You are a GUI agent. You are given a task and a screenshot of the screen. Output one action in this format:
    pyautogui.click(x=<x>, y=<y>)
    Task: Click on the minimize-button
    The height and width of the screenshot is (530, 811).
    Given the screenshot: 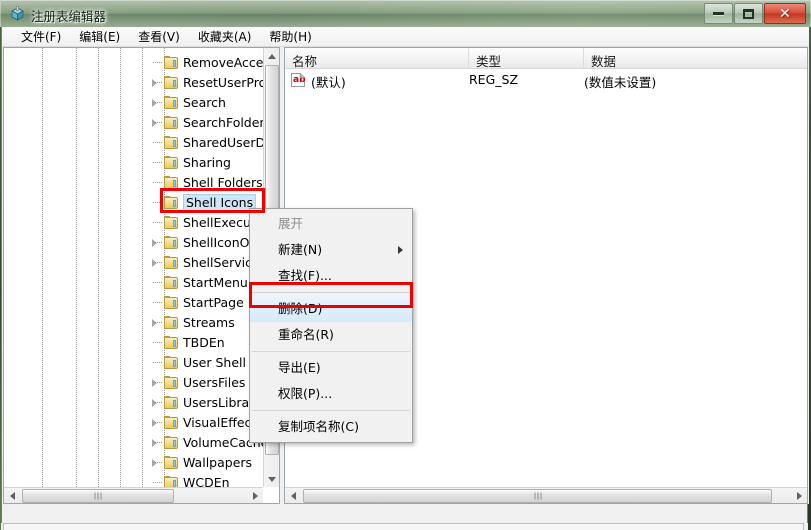 What is the action you would take?
    pyautogui.click(x=718, y=13)
    